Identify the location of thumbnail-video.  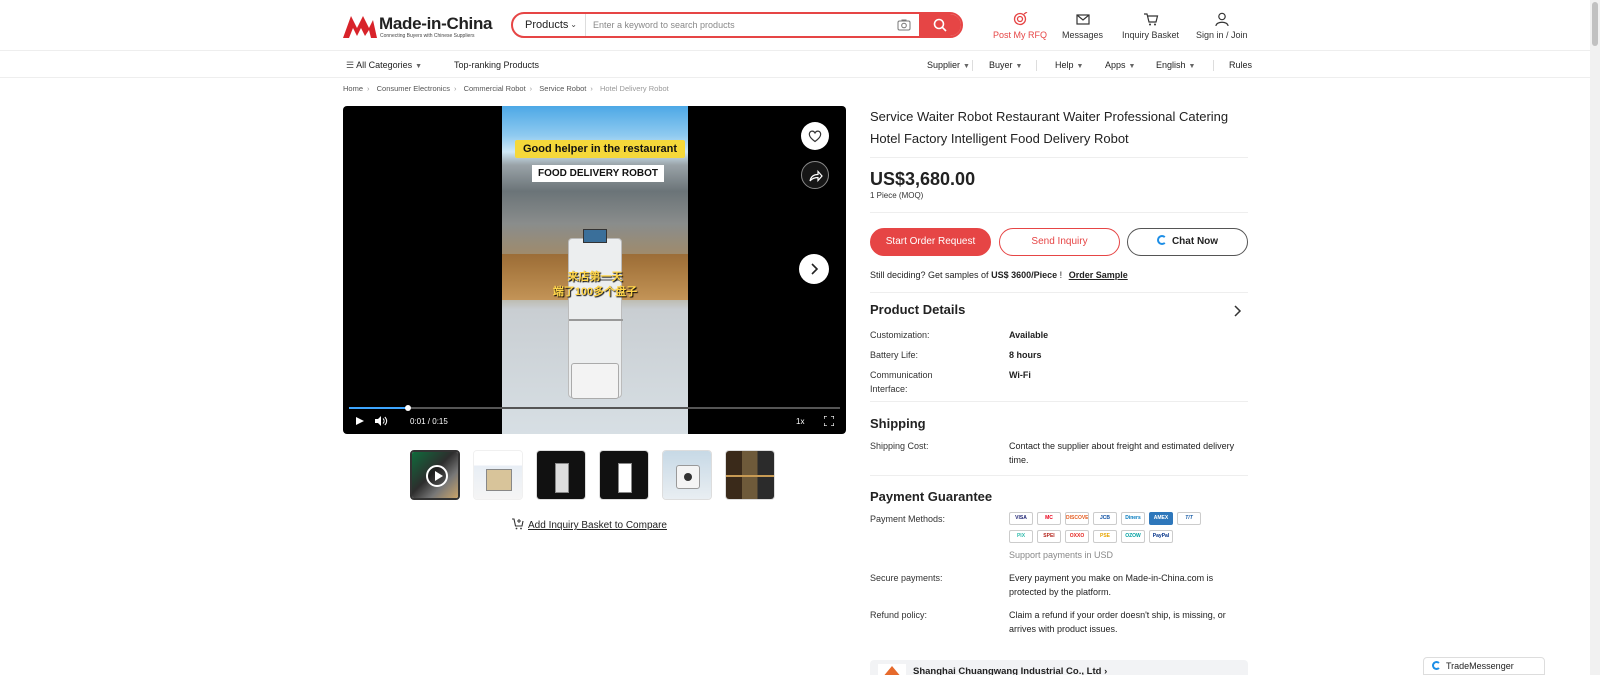
(435, 475).